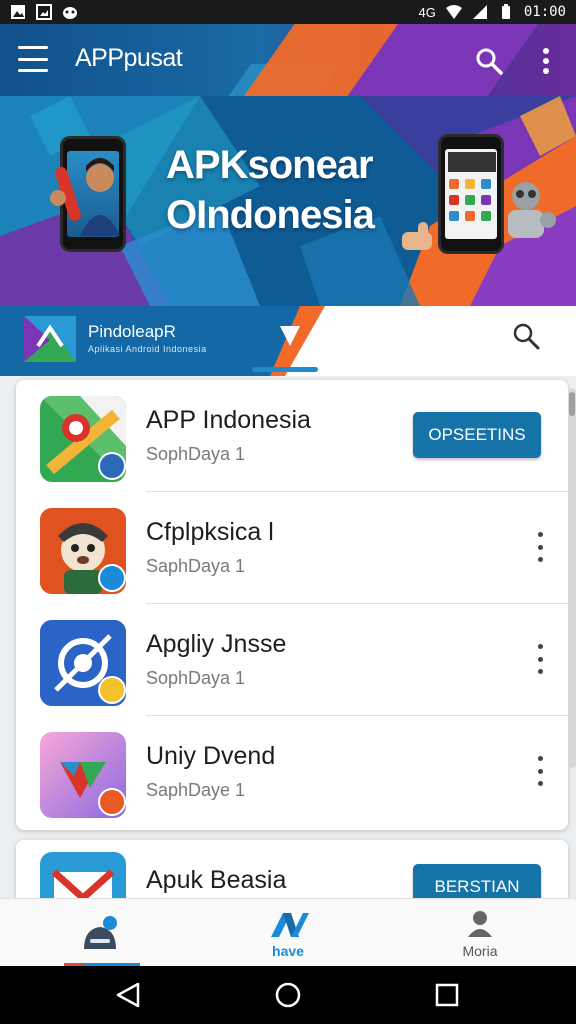  Describe the element at coordinates (505, 11) in the screenshot. I see `battery-icon` at that location.